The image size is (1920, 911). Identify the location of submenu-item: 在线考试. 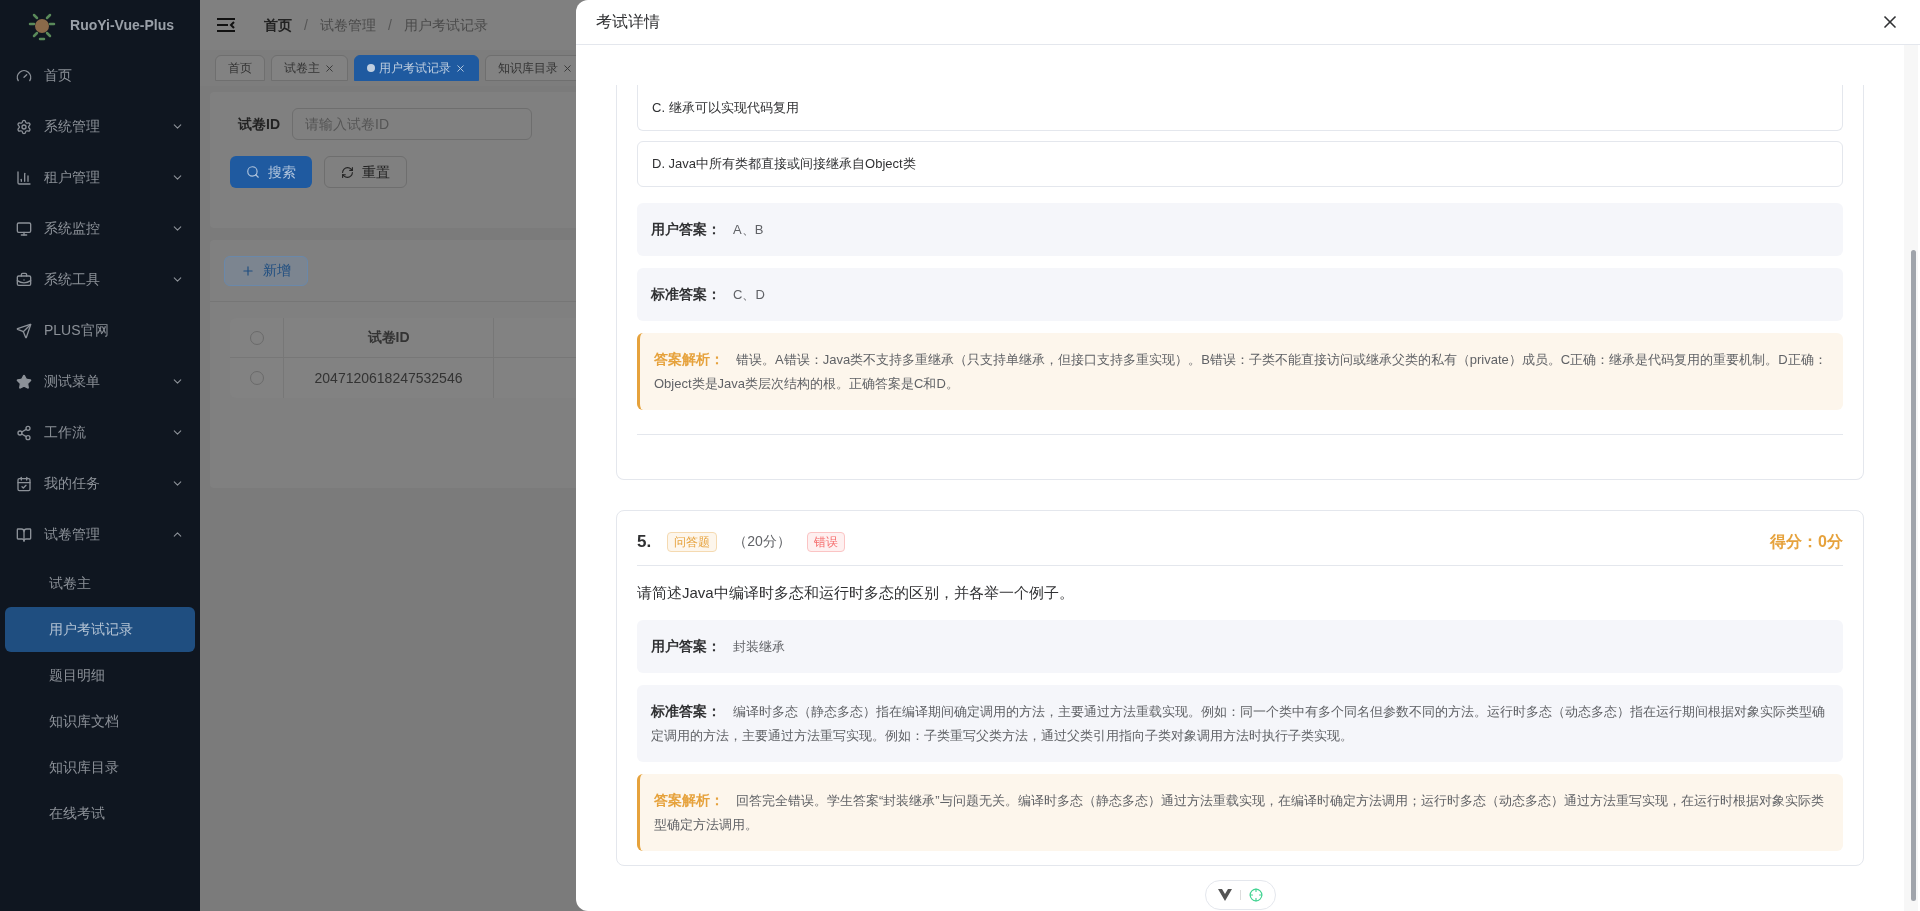
(100, 813).